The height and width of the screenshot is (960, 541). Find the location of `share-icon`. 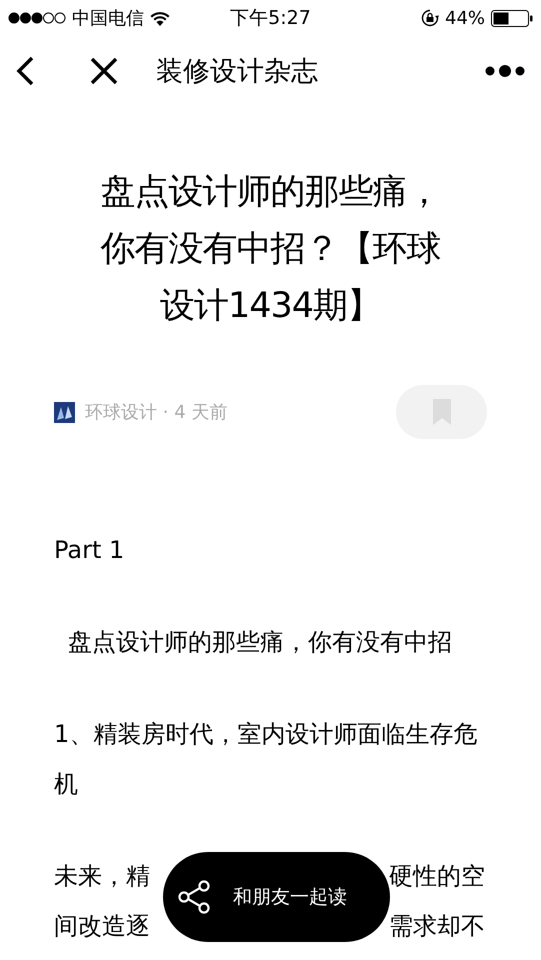

share-icon is located at coordinates (194, 897).